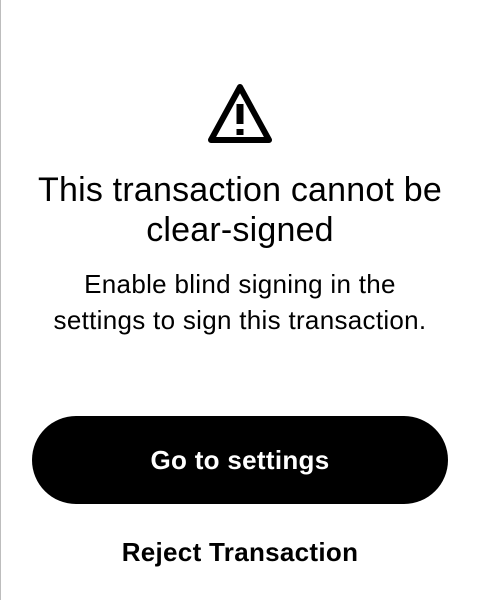 The width and height of the screenshot is (480, 600). Describe the element at coordinates (240, 113) in the screenshot. I see `warning-icon` at that location.